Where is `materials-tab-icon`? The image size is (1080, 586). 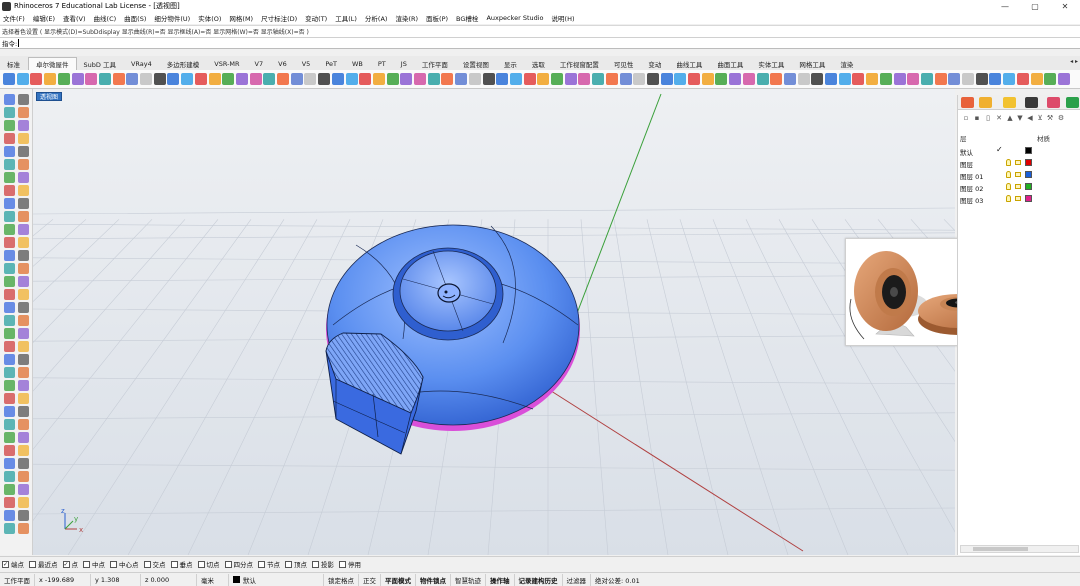
materials-tab-icon is located at coordinates (1031, 102).